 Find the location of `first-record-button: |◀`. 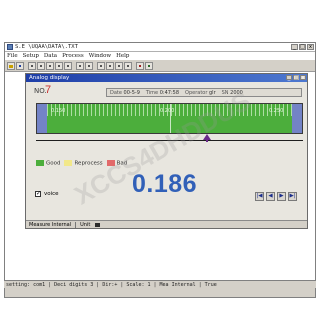

first-record-button: |◀ is located at coordinates (259, 196).